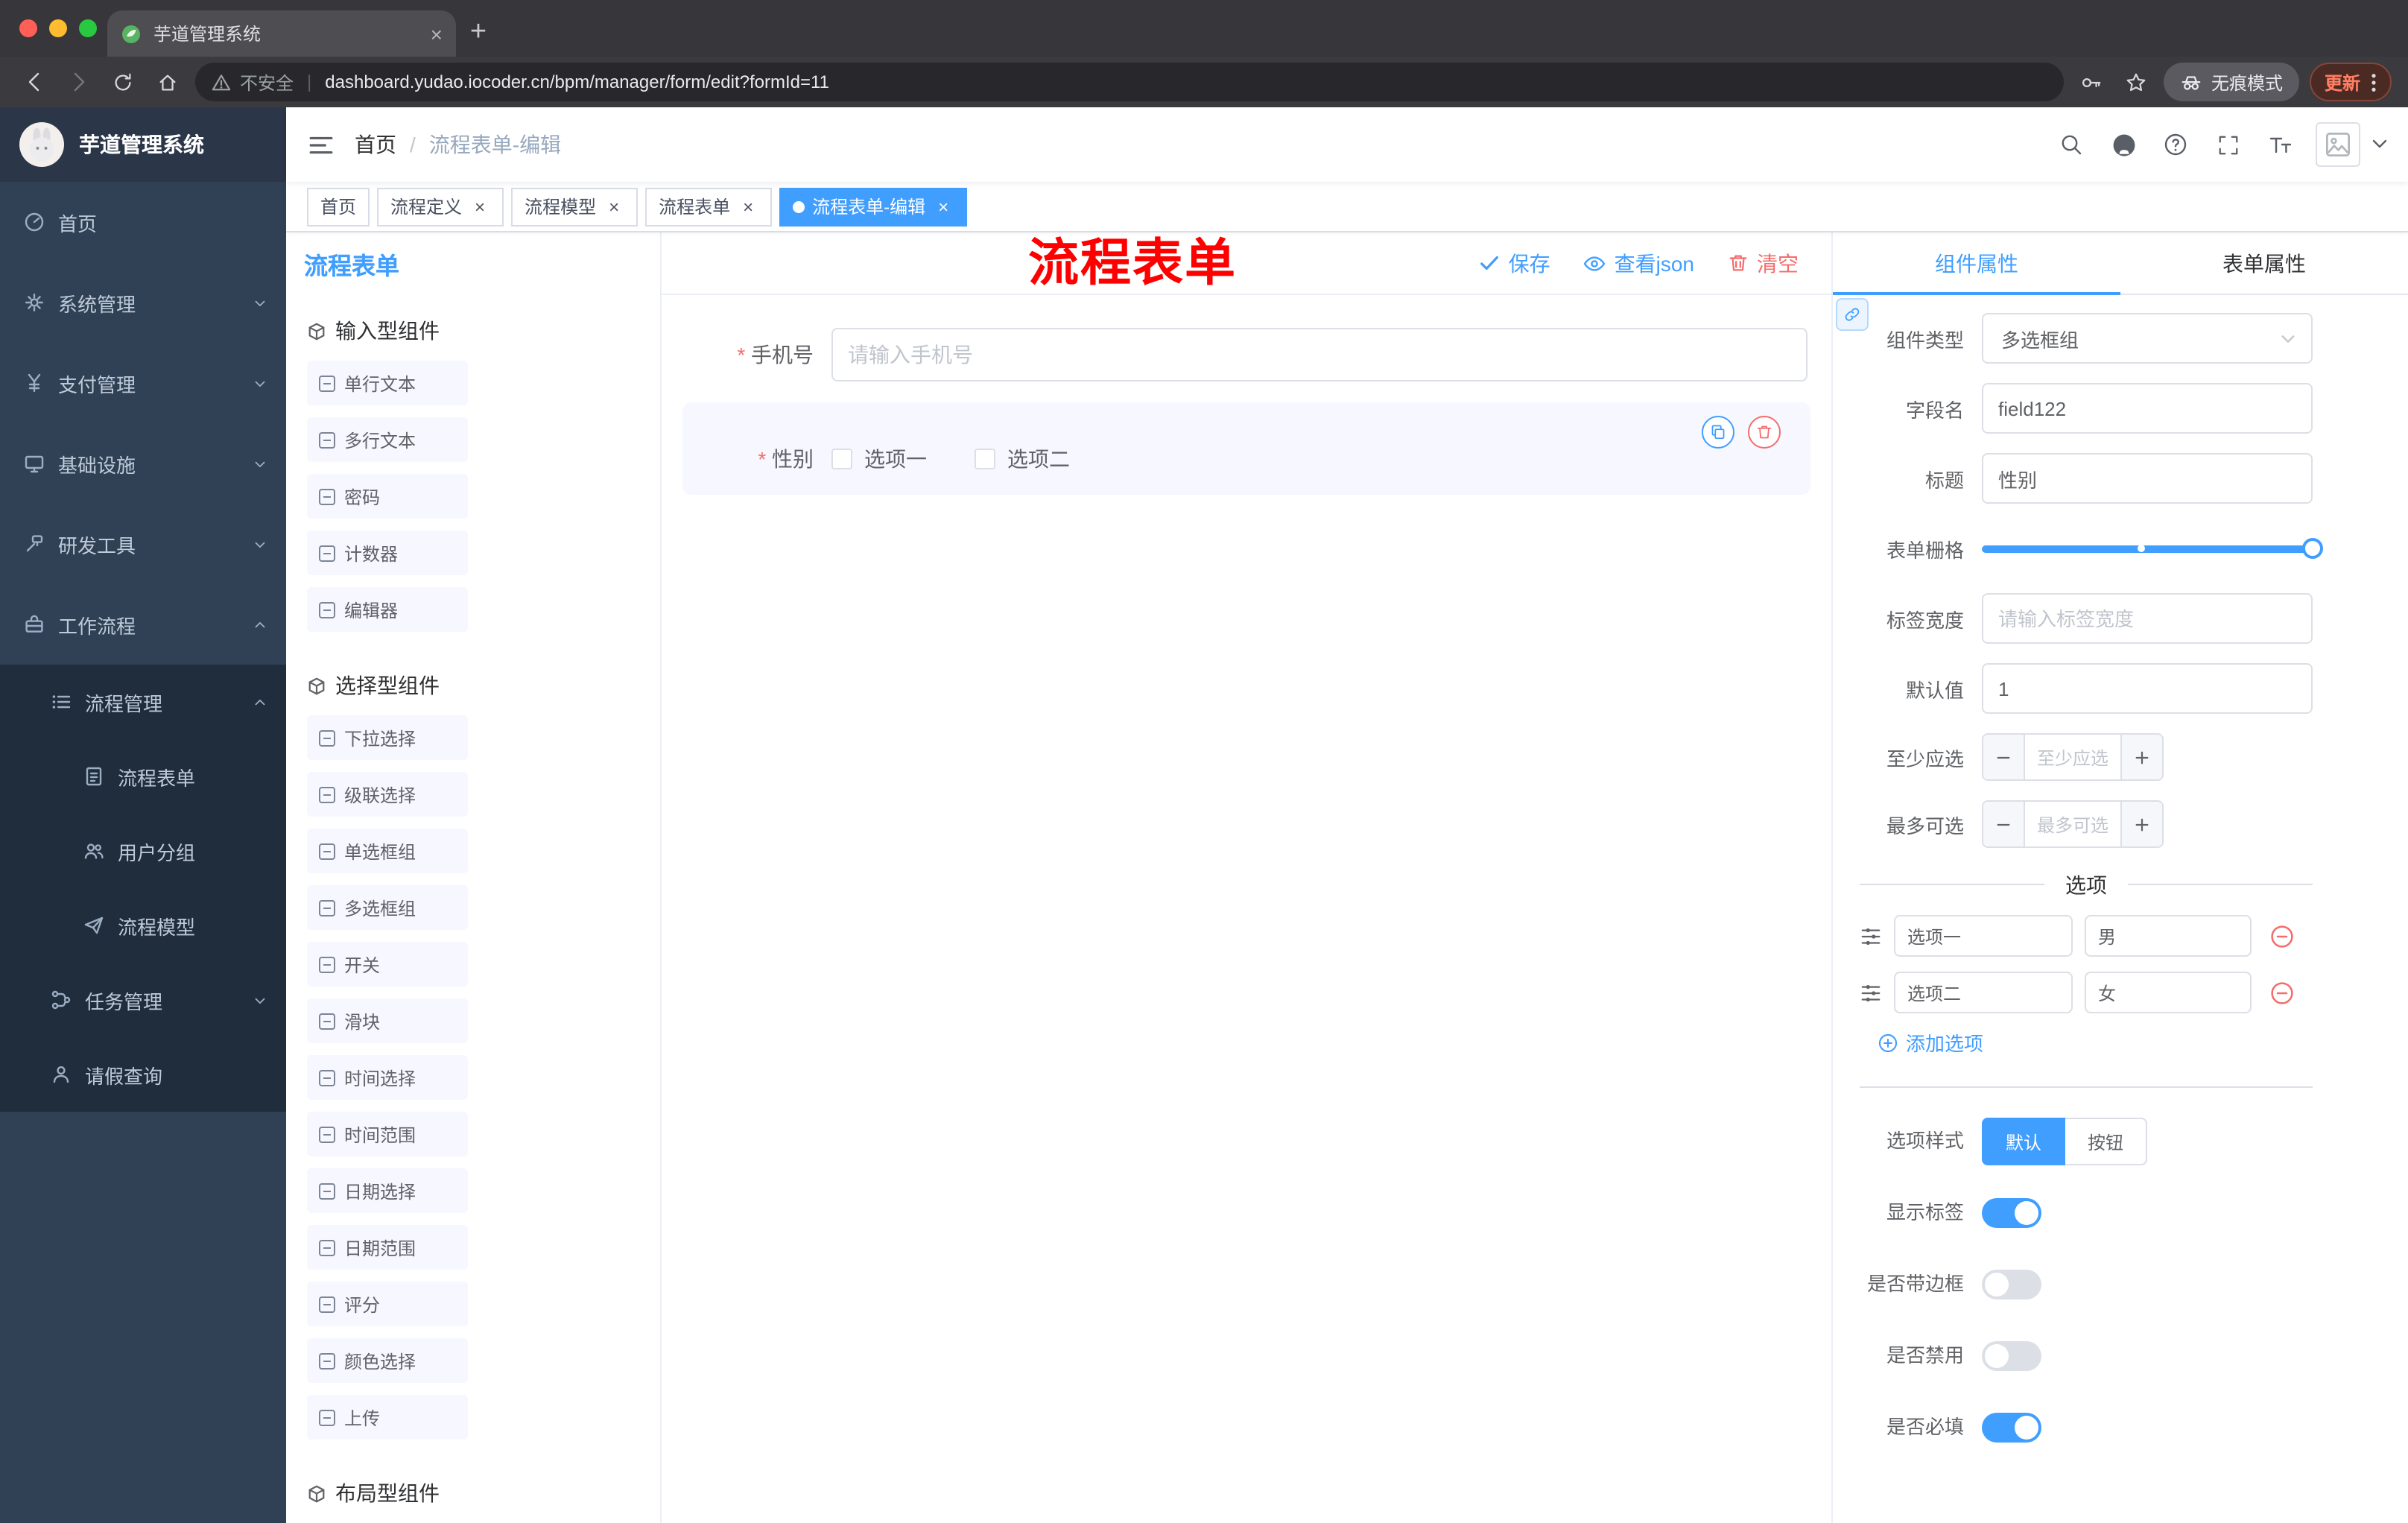 Image resolution: width=2408 pixels, height=1523 pixels. Describe the element at coordinates (1246, 448) in the screenshot. I see `canvas-field-gender-selected: 性别 选项一 选项二` at that location.